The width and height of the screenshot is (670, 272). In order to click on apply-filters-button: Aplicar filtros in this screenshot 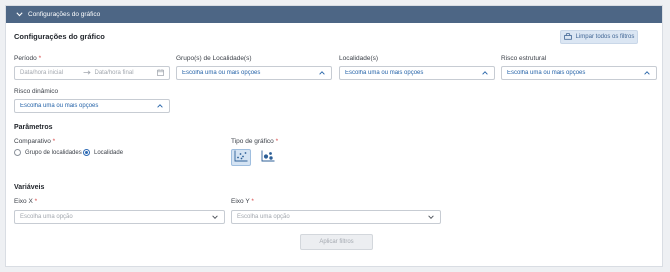, I will do `click(336, 242)`.